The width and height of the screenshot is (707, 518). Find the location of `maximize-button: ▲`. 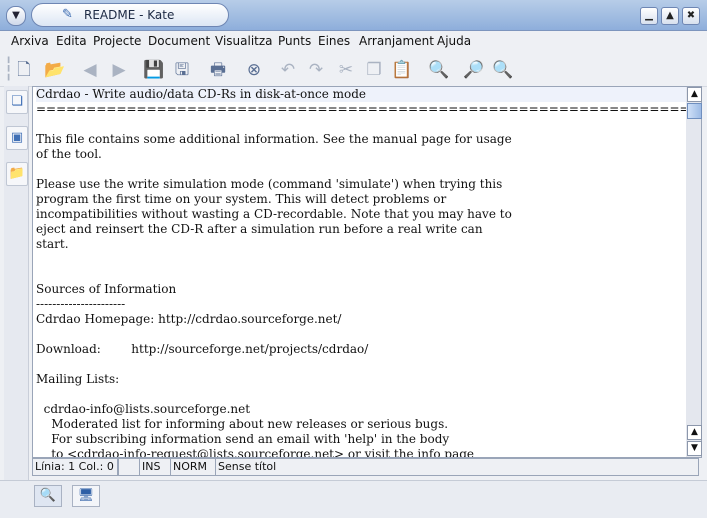

maximize-button: ▲ is located at coordinates (670, 16).